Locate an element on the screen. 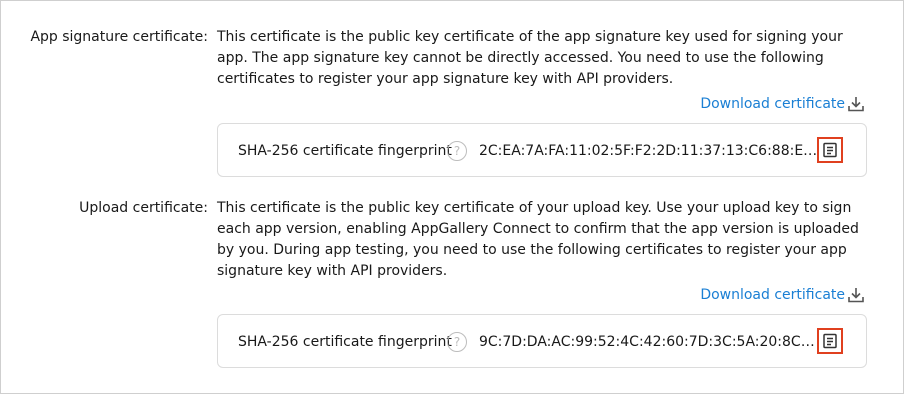  upload-download-link: Download certificate is located at coordinates (782, 295).